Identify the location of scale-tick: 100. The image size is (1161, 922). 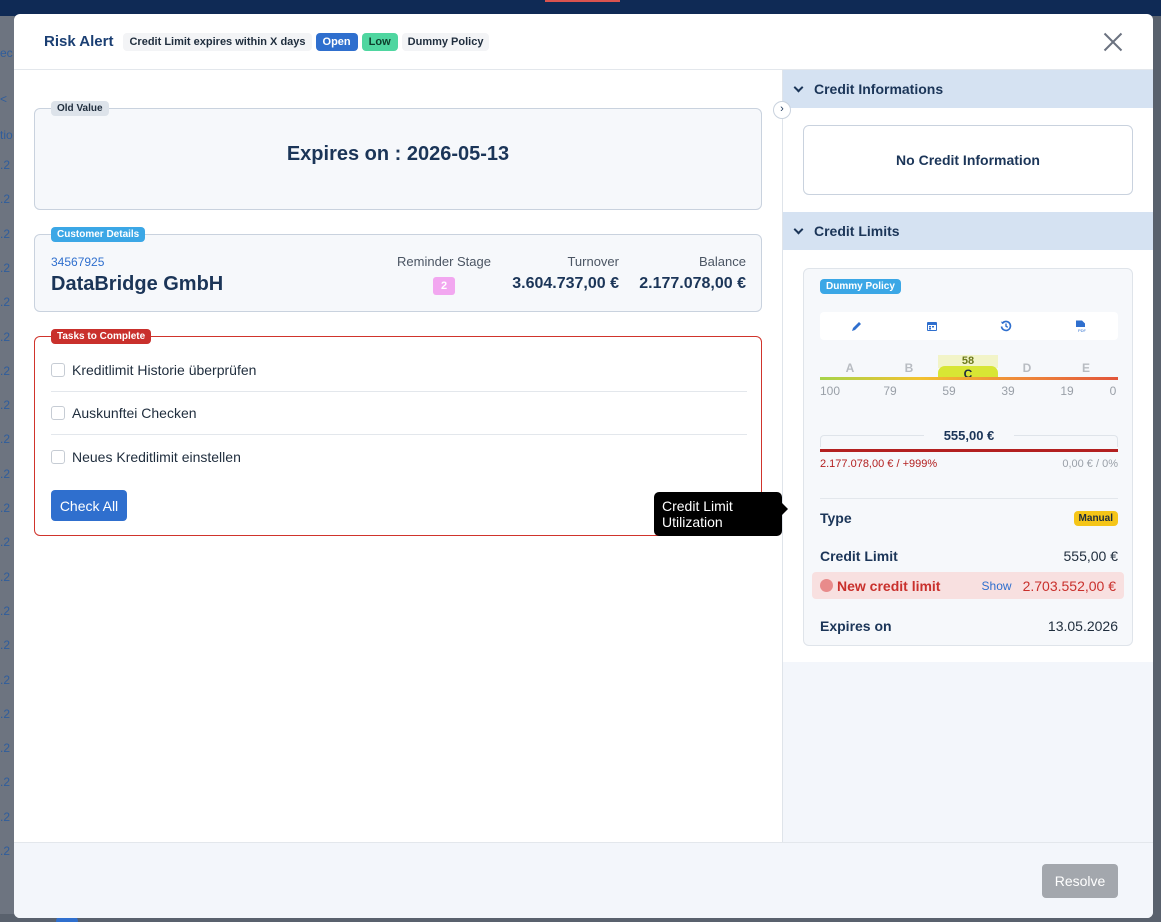
(830, 391).